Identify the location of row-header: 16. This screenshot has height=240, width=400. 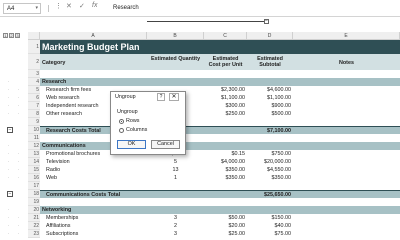
(34, 178).